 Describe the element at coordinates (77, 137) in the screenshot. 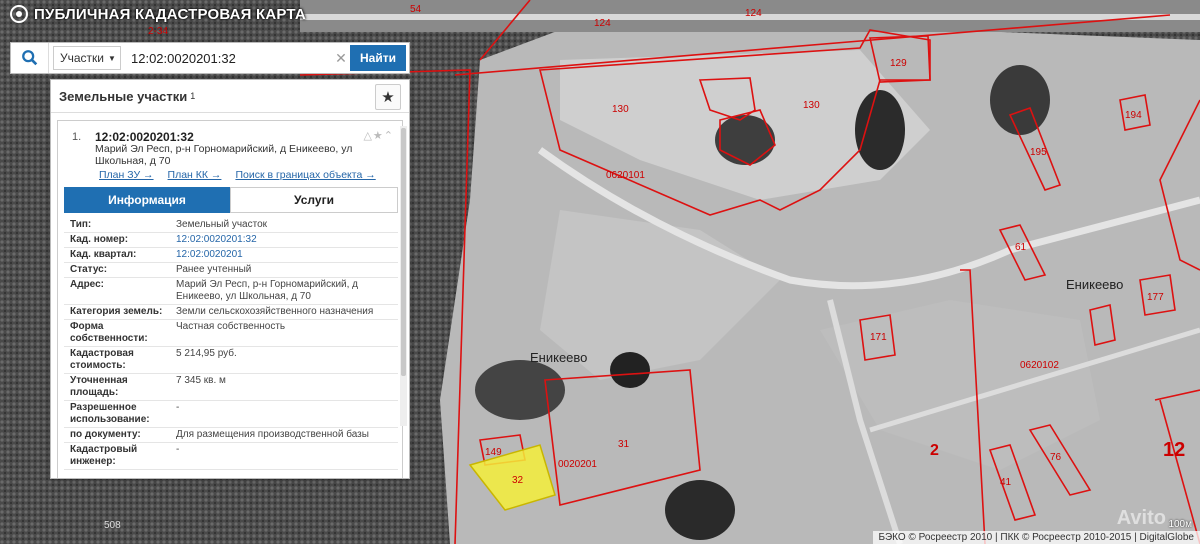

I see `result-number: 1.` at that location.